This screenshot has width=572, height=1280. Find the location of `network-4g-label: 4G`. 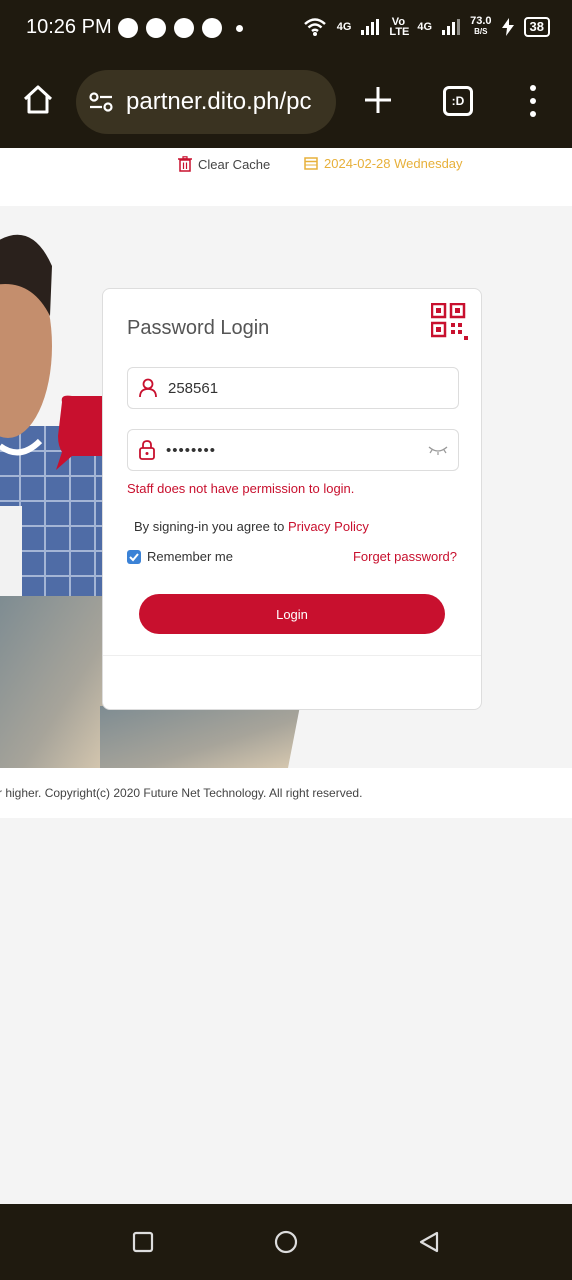

network-4g-label: 4G is located at coordinates (344, 26).